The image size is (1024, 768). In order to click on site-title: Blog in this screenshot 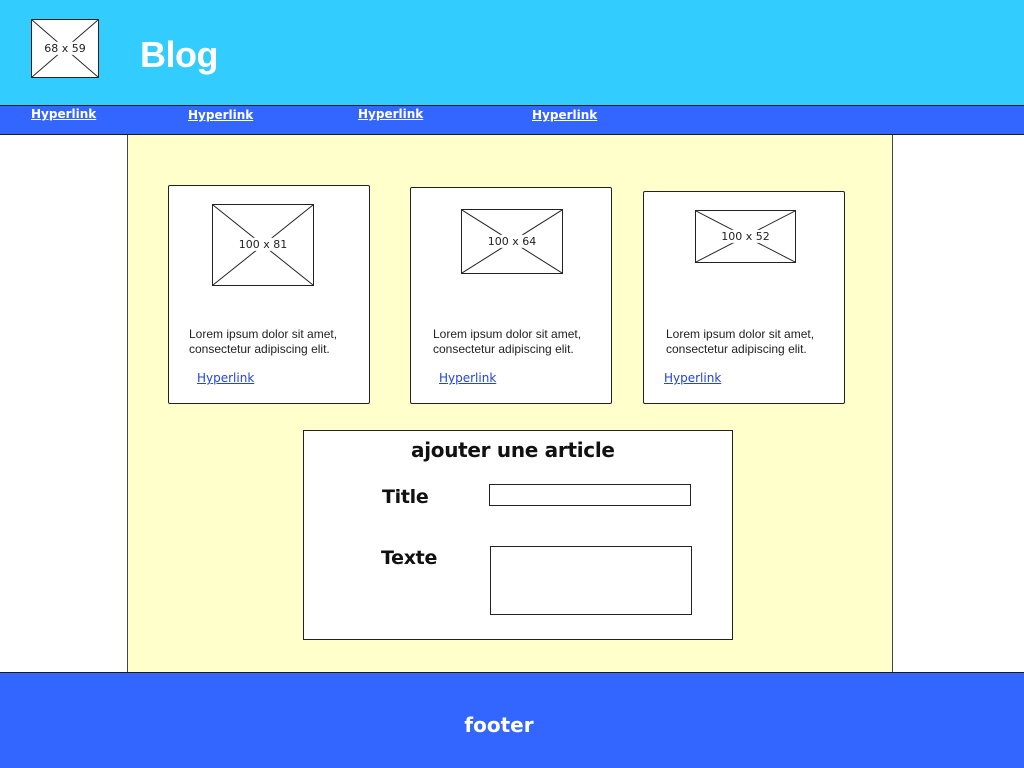, I will do `click(179, 54)`.